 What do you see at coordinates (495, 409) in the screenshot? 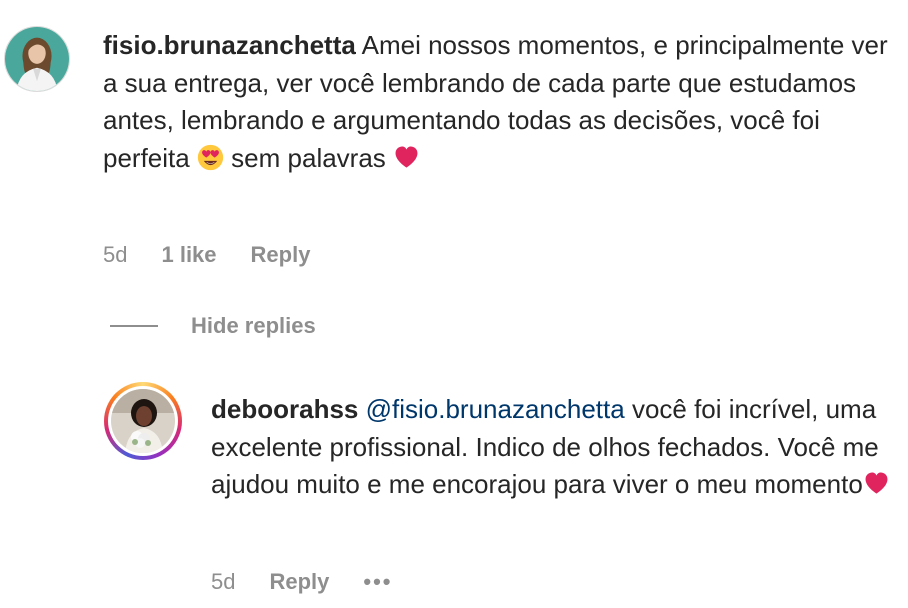
I see `reply-mention-link: @fisio.brunazanchetta` at bounding box center [495, 409].